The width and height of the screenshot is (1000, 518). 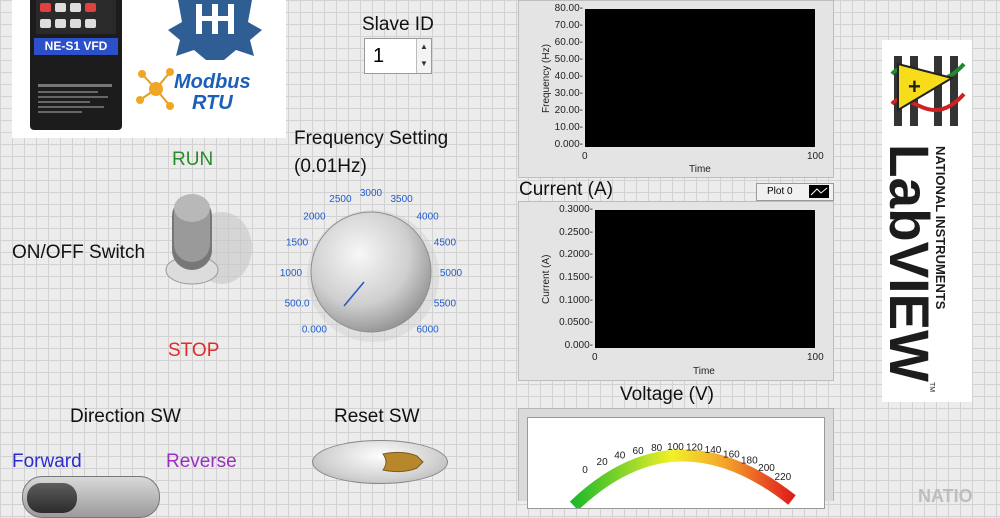 What do you see at coordinates (377, 416) in the screenshot?
I see `reset-switch-label: Reset SW` at bounding box center [377, 416].